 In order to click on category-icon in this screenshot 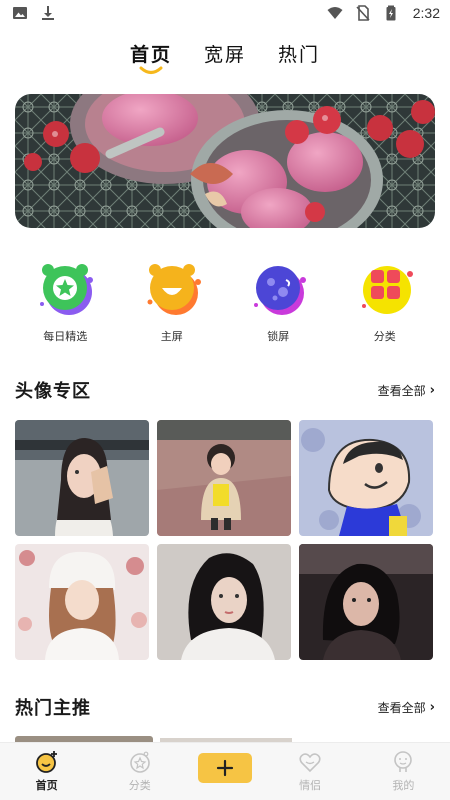, I will do `click(139, 762)`.